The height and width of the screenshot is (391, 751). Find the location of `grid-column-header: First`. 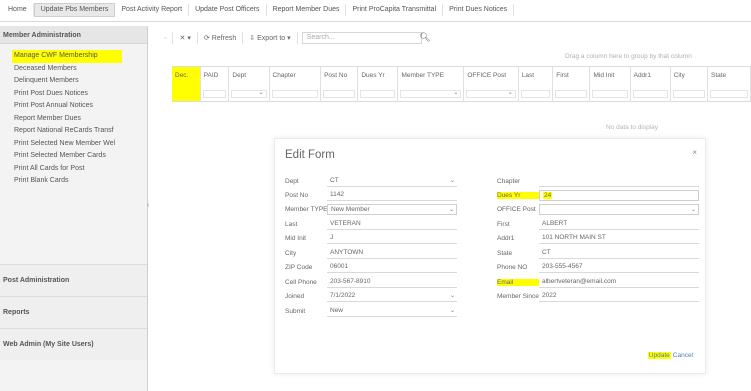

grid-column-header: First is located at coordinates (572, 84).